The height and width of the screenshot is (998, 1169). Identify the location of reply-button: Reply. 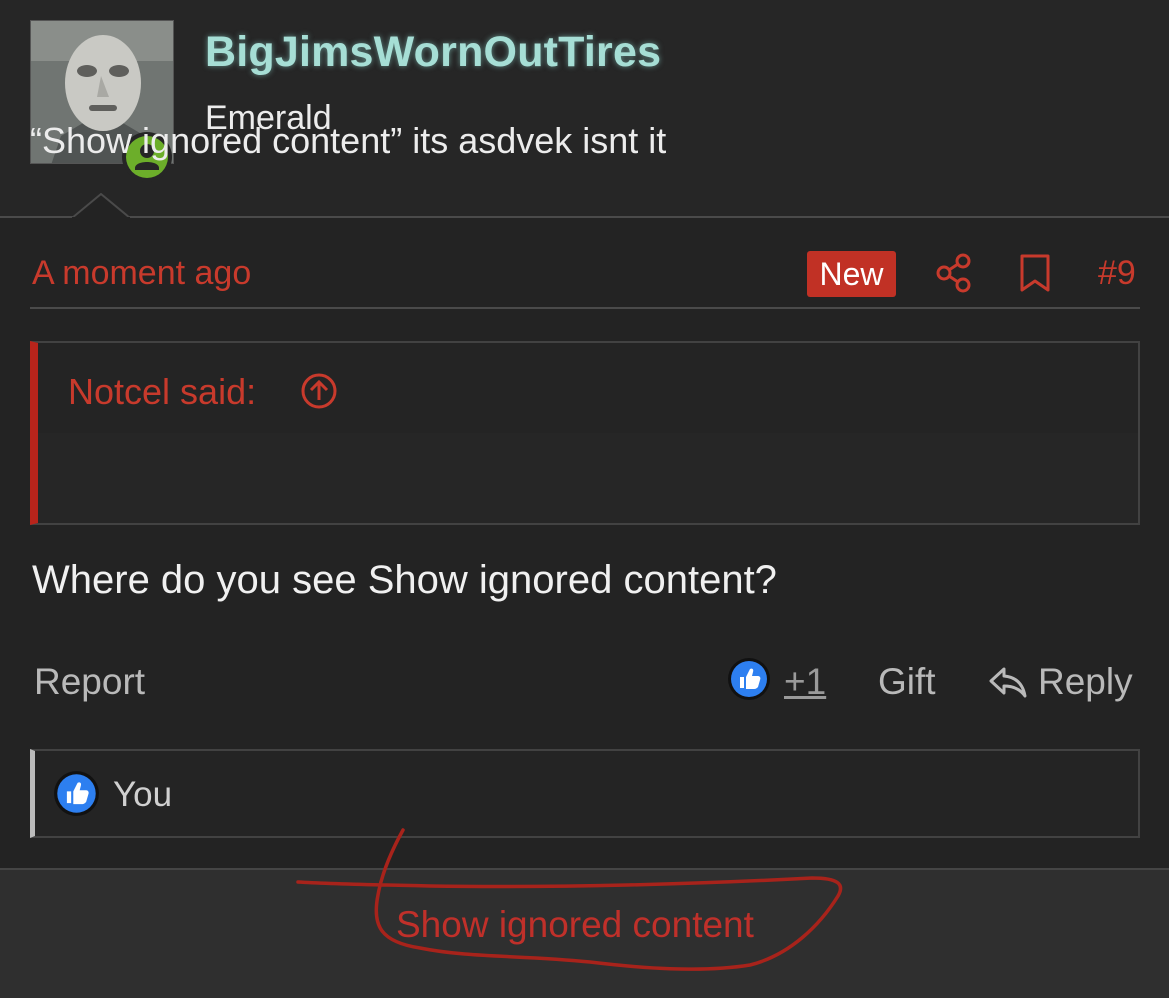
(1085, 682).